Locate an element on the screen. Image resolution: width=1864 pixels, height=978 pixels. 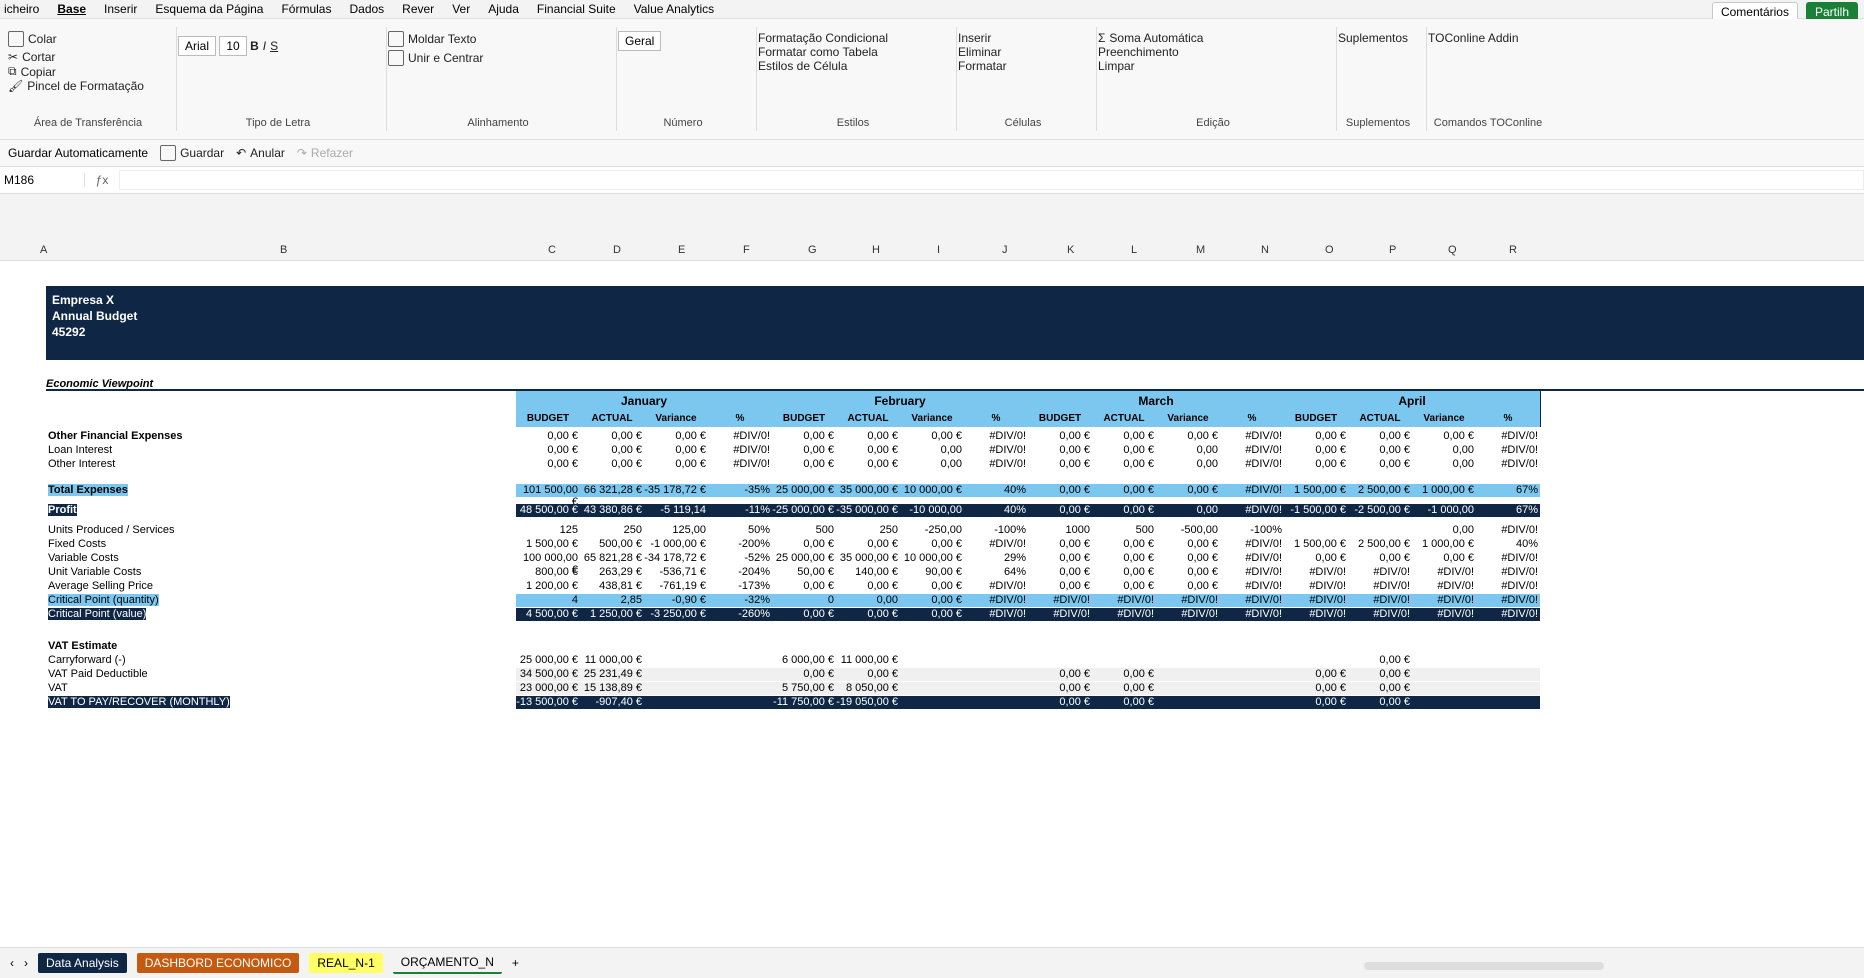
ribbon-tab: icheiro is located at coordinates (21, 9).